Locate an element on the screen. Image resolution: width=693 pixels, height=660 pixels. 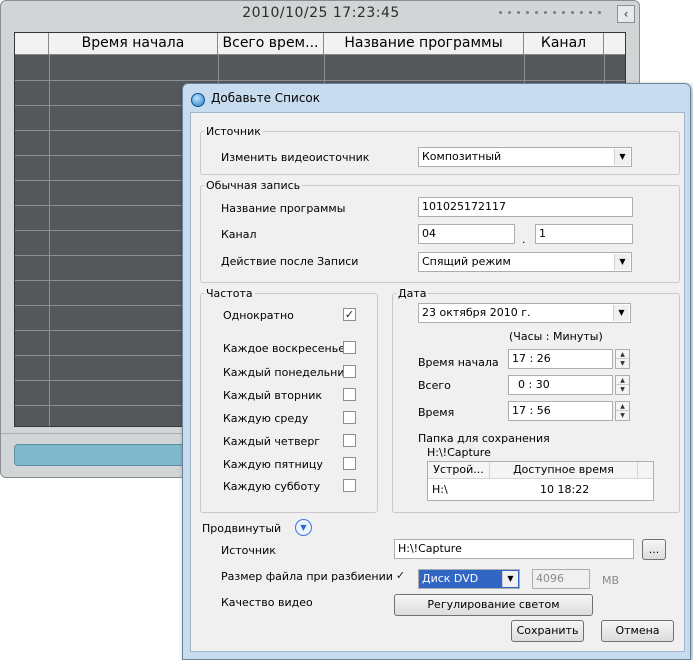
frequency-friday-label: Каждую пятницу is located at coordinates (273, 464).